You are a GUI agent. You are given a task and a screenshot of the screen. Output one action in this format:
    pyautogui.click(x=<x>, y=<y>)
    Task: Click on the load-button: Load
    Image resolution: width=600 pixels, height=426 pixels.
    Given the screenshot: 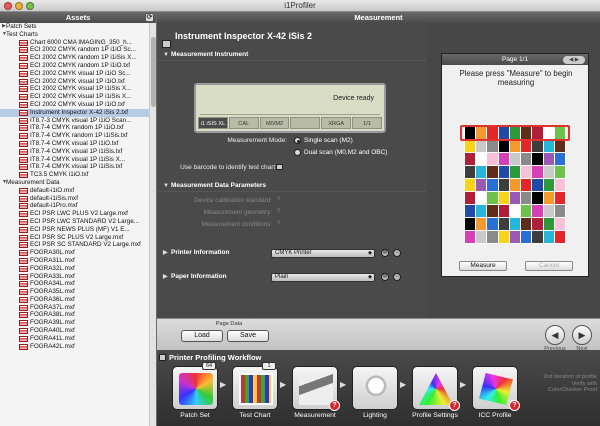 What is the action you would take?
    pyautogui.click(x=202, y=336)
    